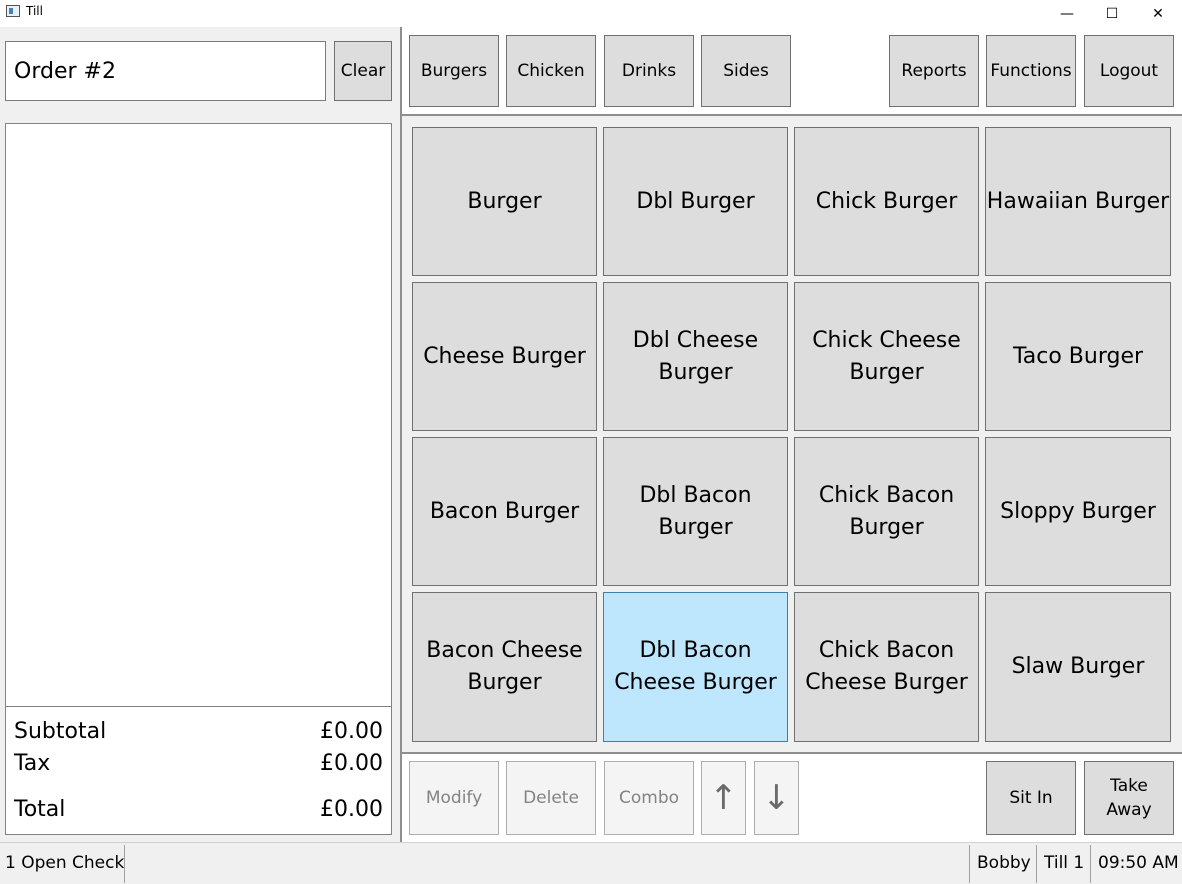 The width and height of the screenshot is (1182, 884). What do you see at coordinates (34, 11) in the screenshot?
I see `window-title: Till` at bounding box center [34, 11].